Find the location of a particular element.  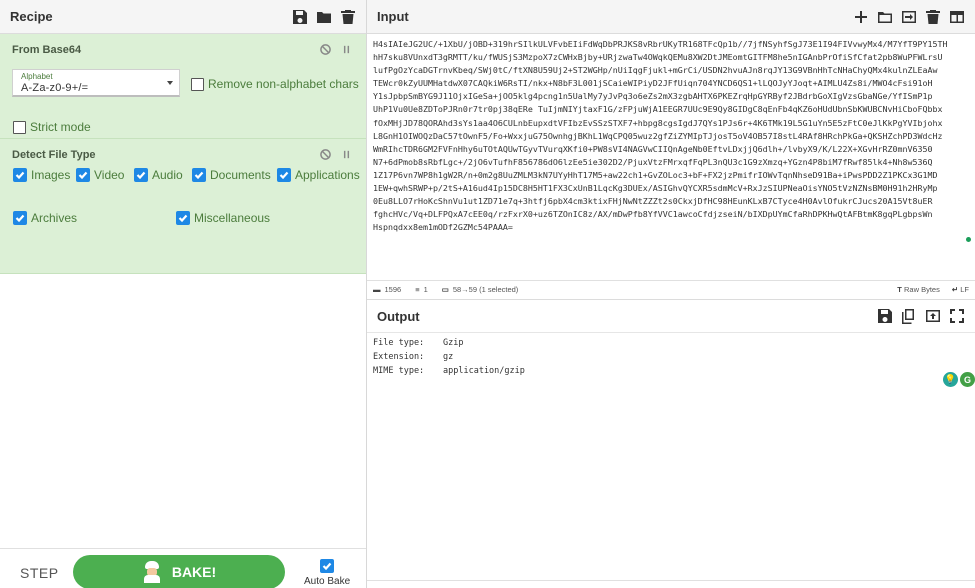

checkbox-label: Remove non-alphabet chars is located at coordinates (283, 84).